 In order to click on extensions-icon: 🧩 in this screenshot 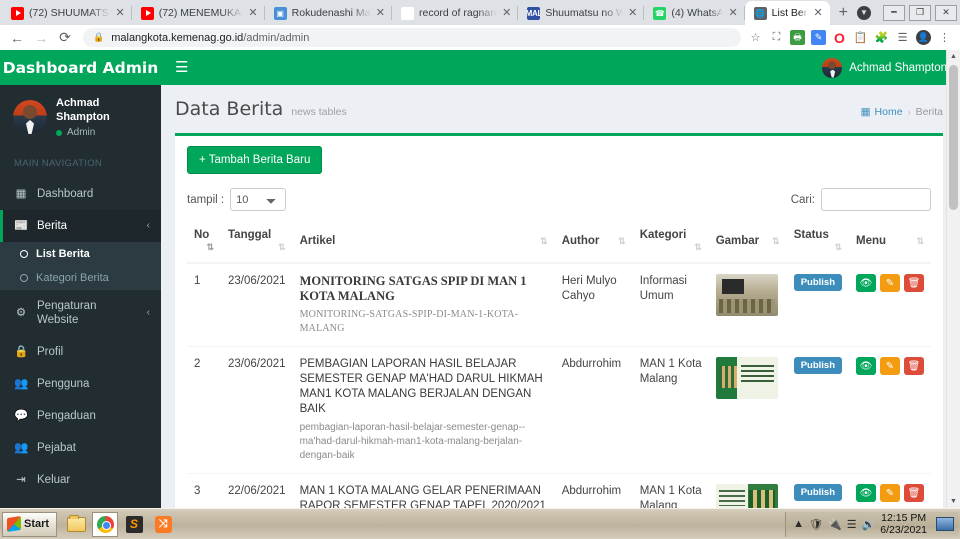, I will do `click(881, 37)`.